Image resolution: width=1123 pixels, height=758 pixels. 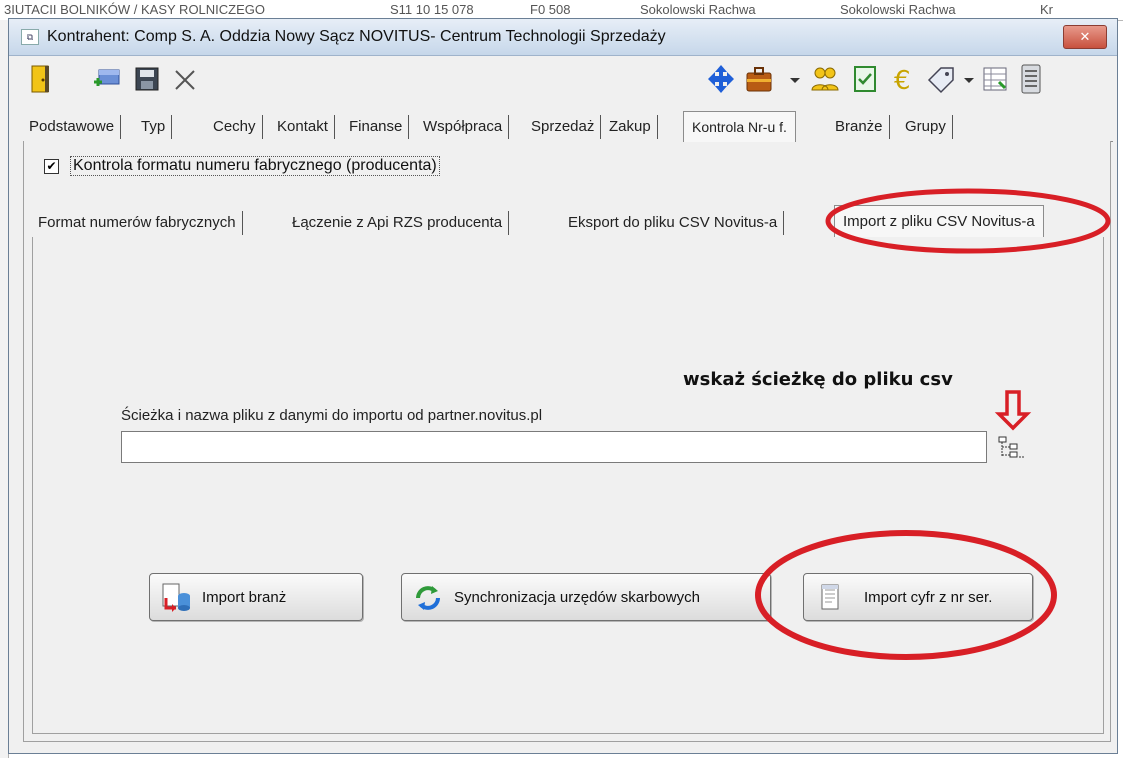 What do you see at coordinates (1010, 448) in the screenshot?
I see `browse-tree-icon` at bounding box center [1010, 448].